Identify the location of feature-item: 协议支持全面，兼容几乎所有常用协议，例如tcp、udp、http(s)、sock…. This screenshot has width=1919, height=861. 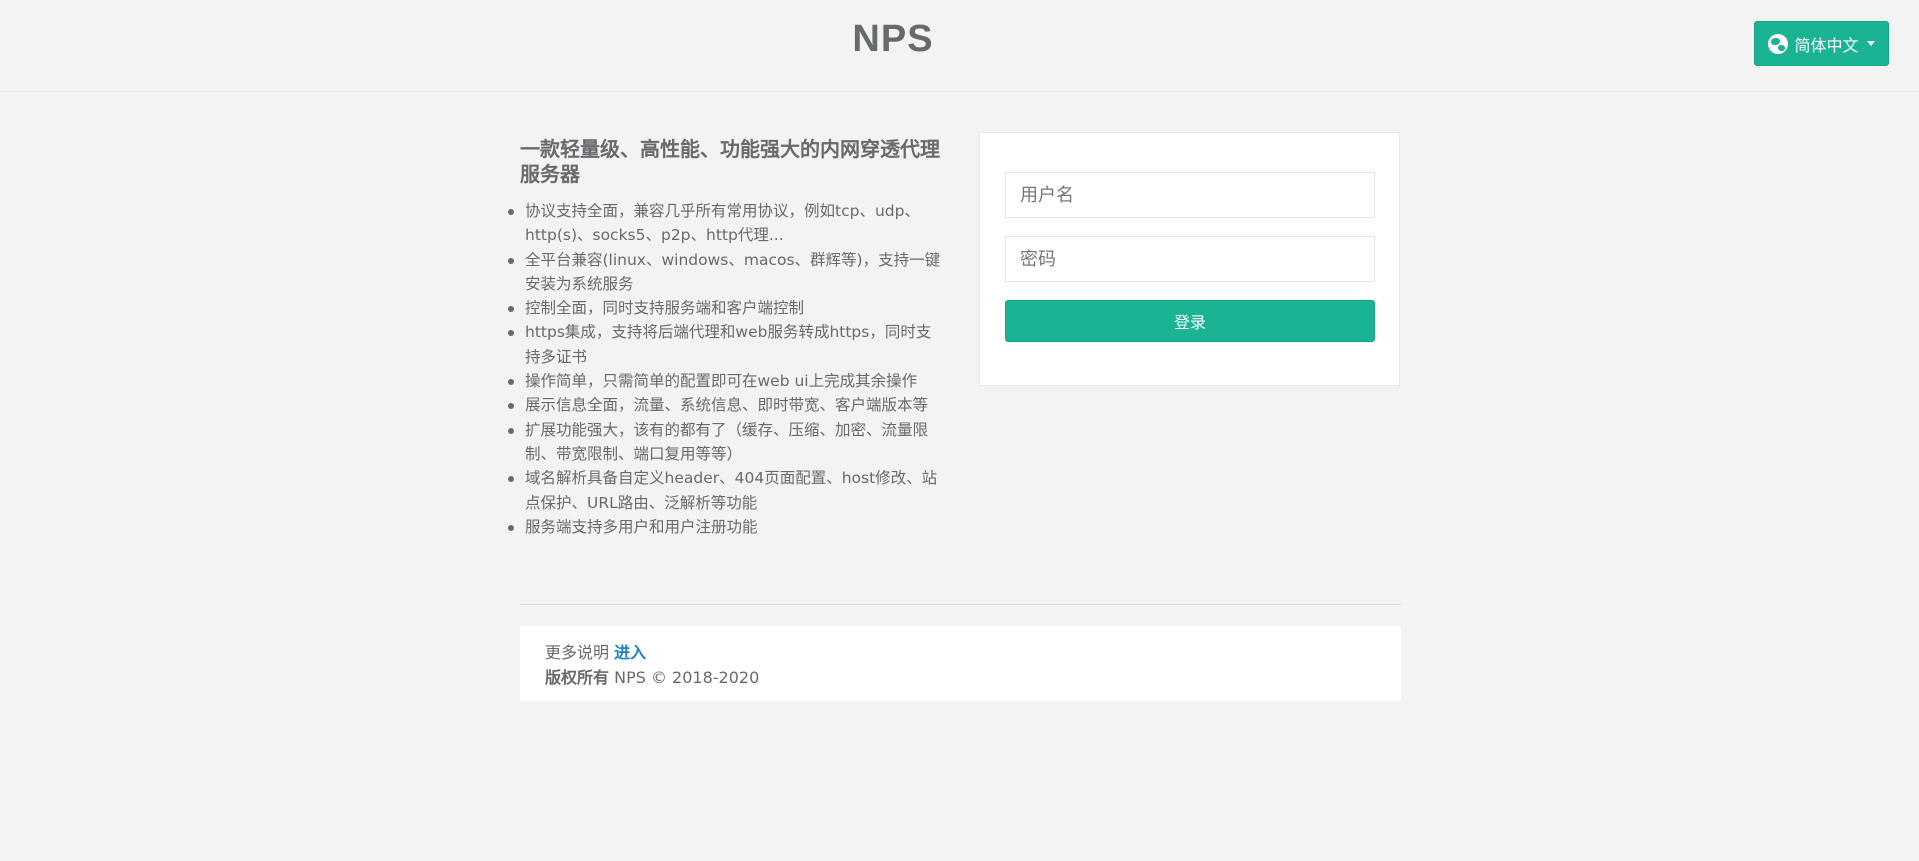
(726, 223).